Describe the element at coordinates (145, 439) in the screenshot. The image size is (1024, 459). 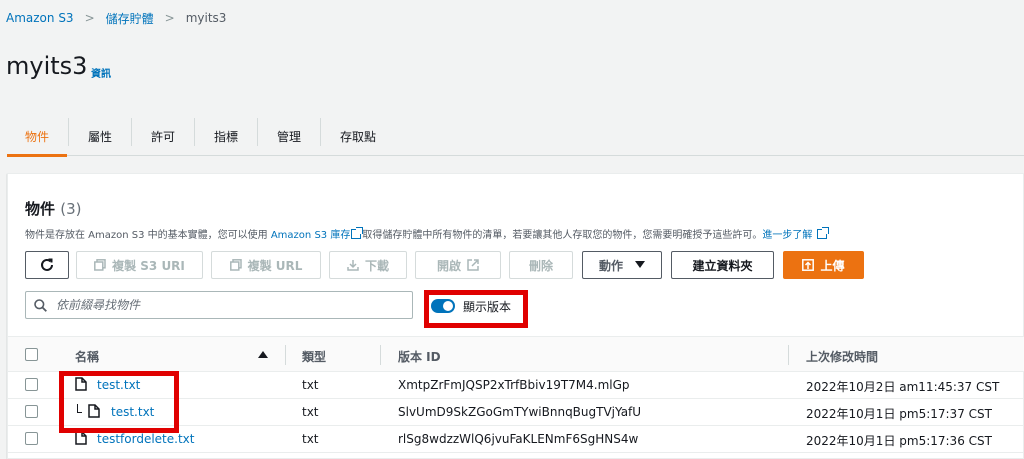
I see `object-name-link: testfordelete.txt` at that location.